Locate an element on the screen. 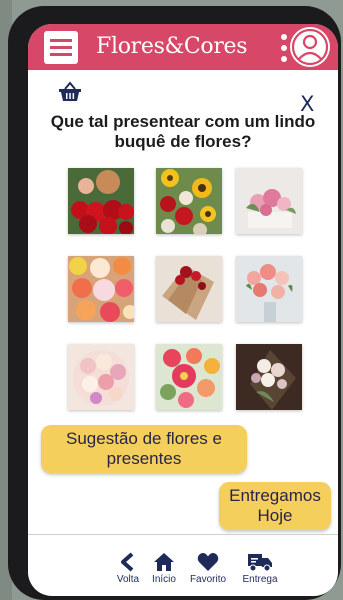 The height and width of the screenshot is (600, 343). heart-icon is located at coordinates (208, 562).